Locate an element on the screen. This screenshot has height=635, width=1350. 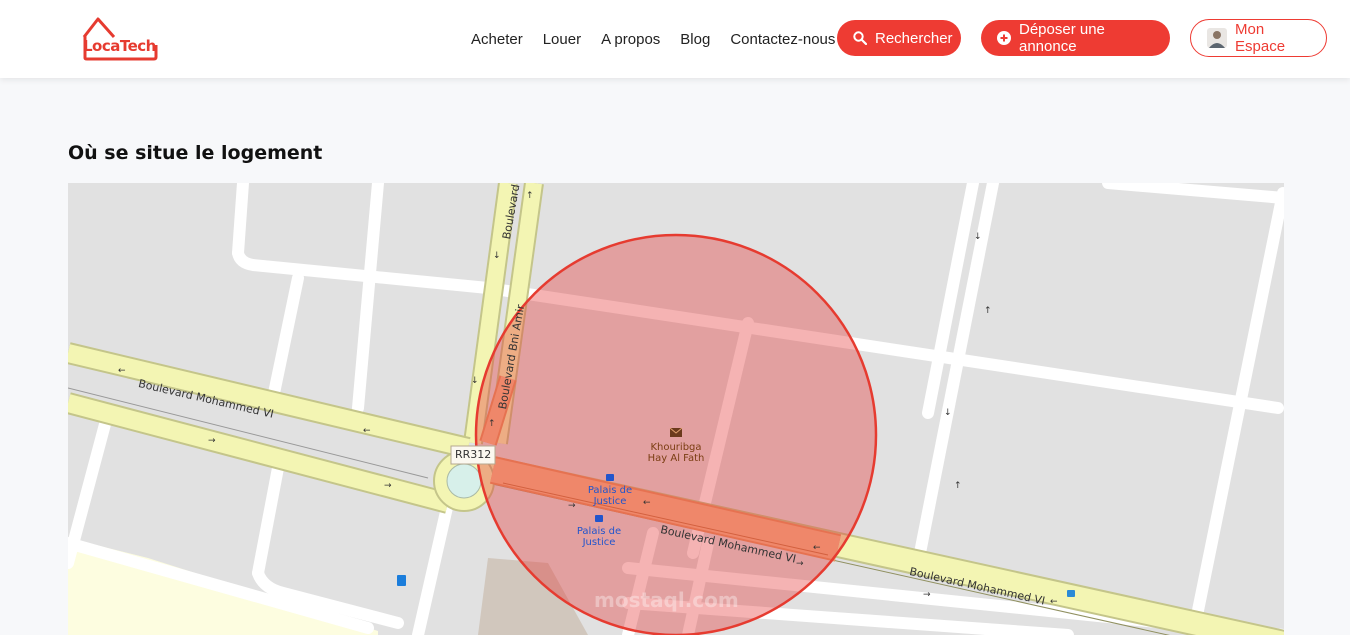
avatar is located at coordinates (1217, 38).